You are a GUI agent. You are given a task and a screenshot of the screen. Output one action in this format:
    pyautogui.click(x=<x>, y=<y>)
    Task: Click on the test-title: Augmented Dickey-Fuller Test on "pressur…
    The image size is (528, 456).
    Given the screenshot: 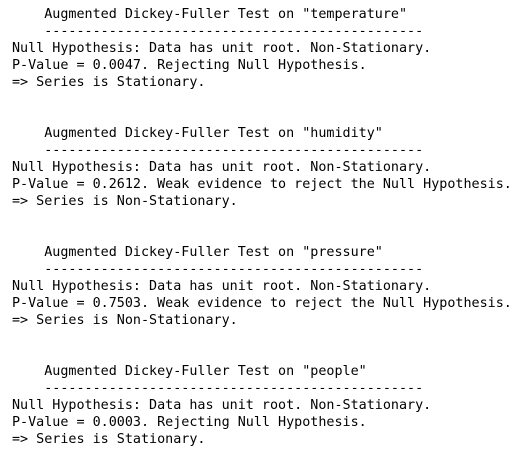 What is the action you would take?
    pyautogui.click(x=197, y=252)
    